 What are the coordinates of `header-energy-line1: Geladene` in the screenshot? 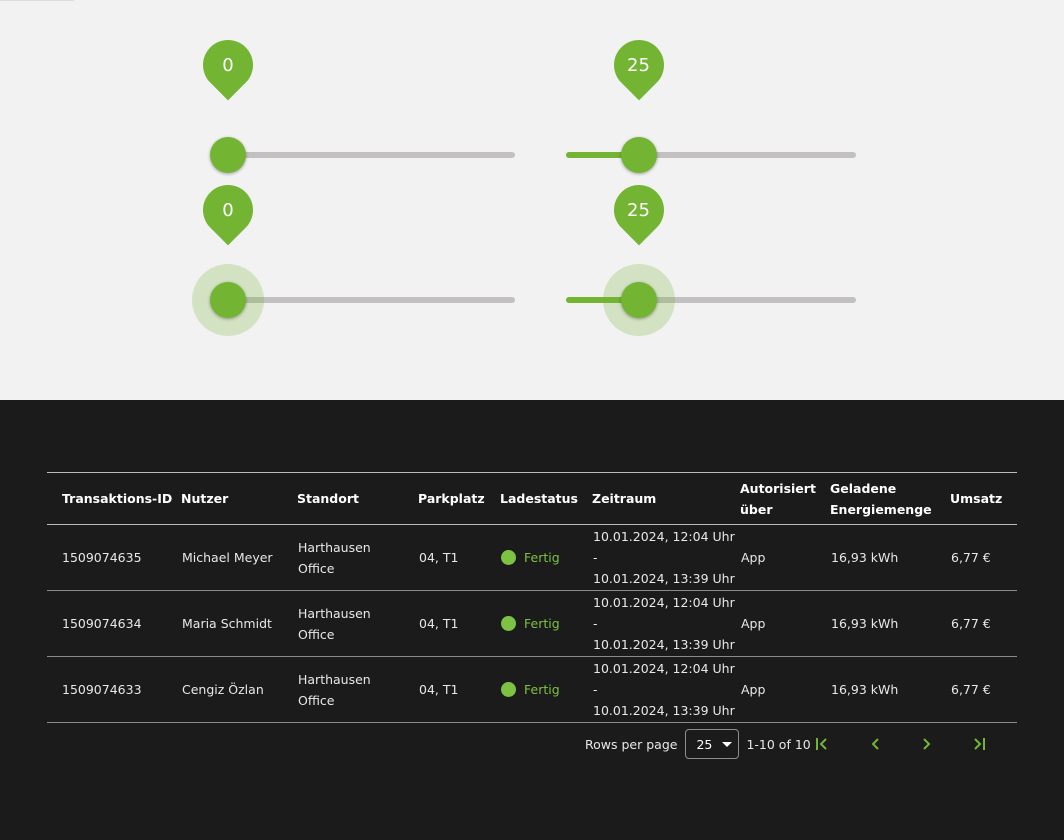 It's located at (863, 488).